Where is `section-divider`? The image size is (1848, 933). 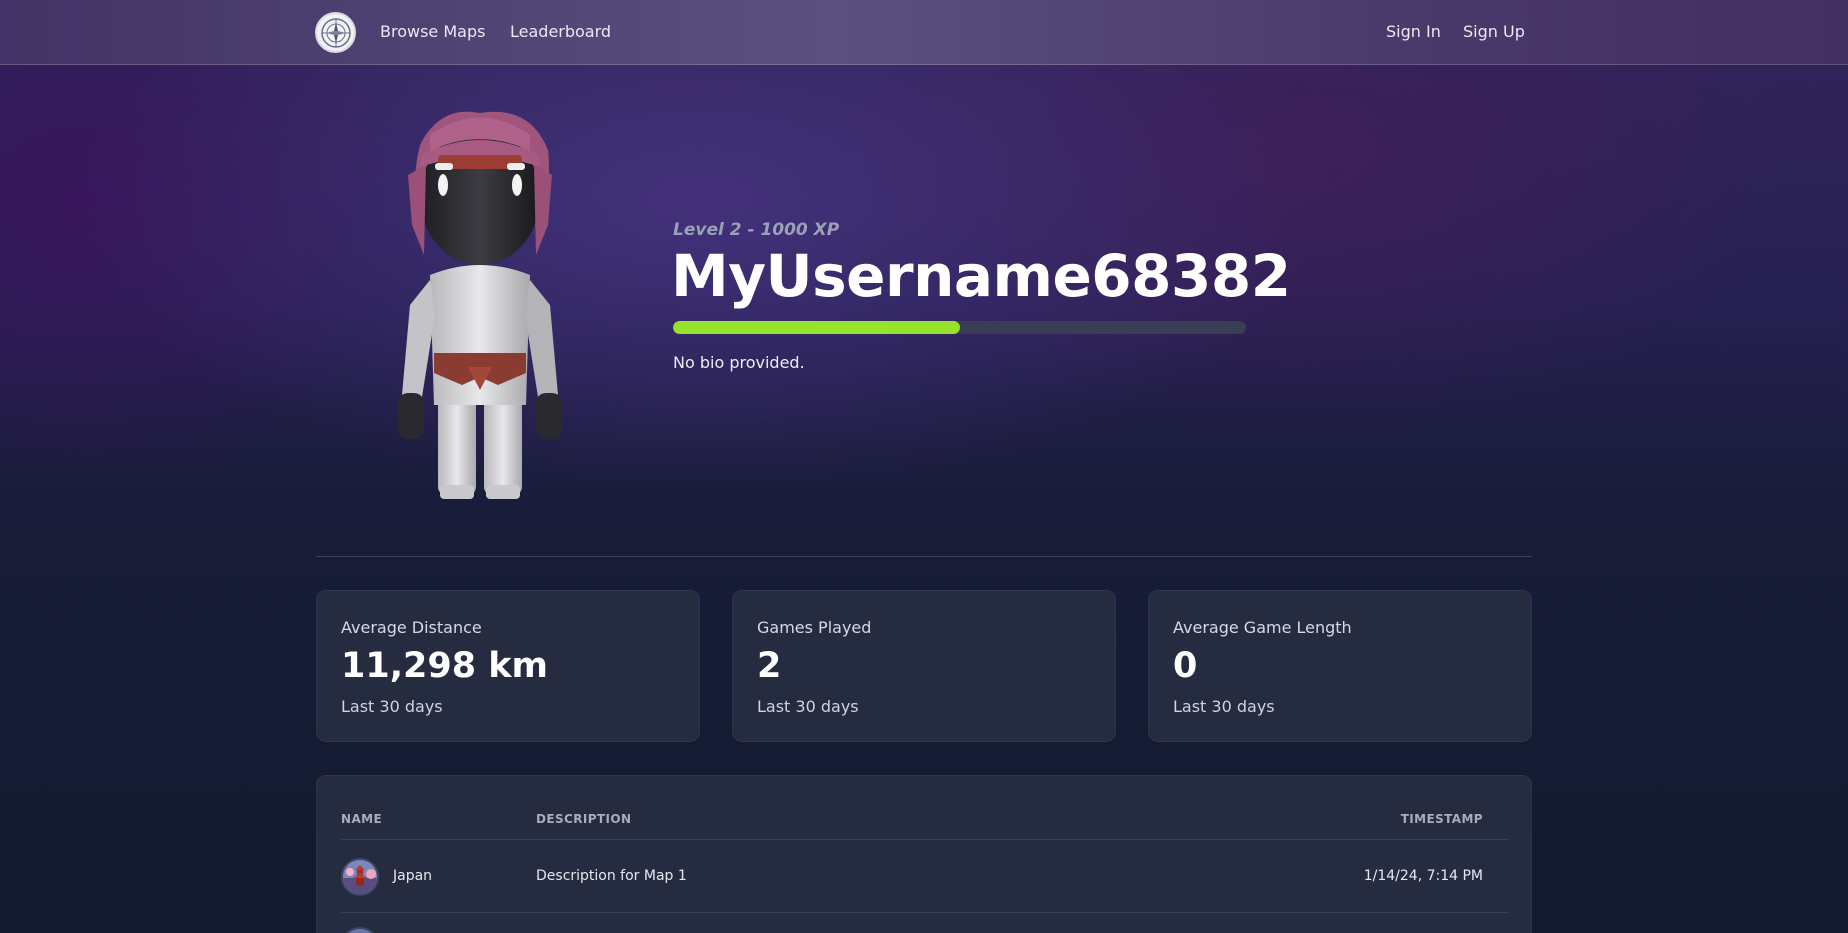 section-divider is located at coordinates (924, 556).